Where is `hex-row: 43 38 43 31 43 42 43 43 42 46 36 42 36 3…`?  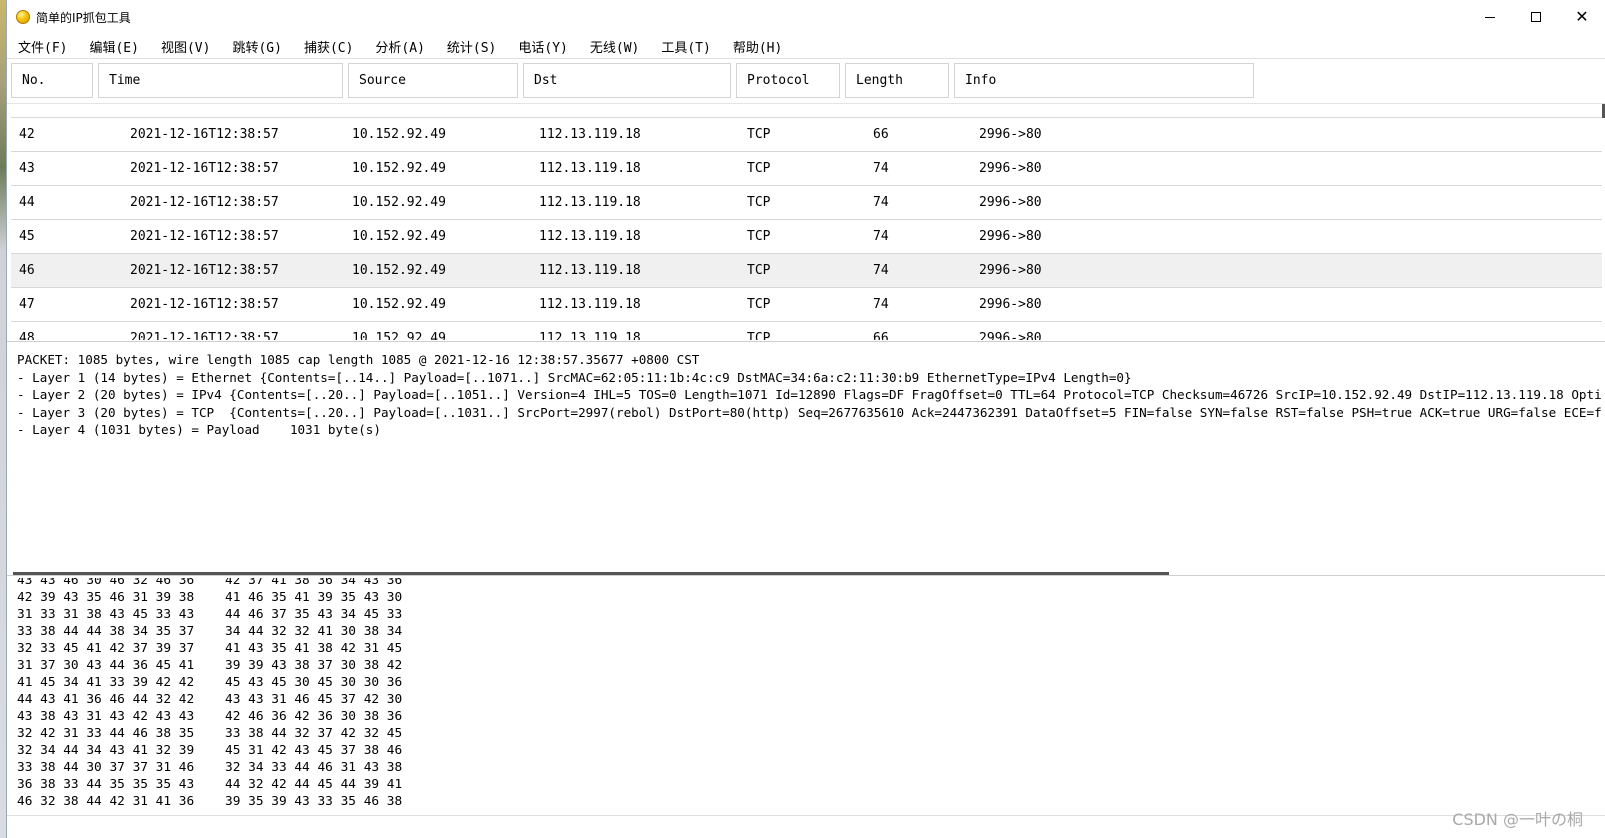
hex-row: 43 38 43 31 43 42 43 43 42 46 36 42 36 3… is located at coordinates (210, 716).